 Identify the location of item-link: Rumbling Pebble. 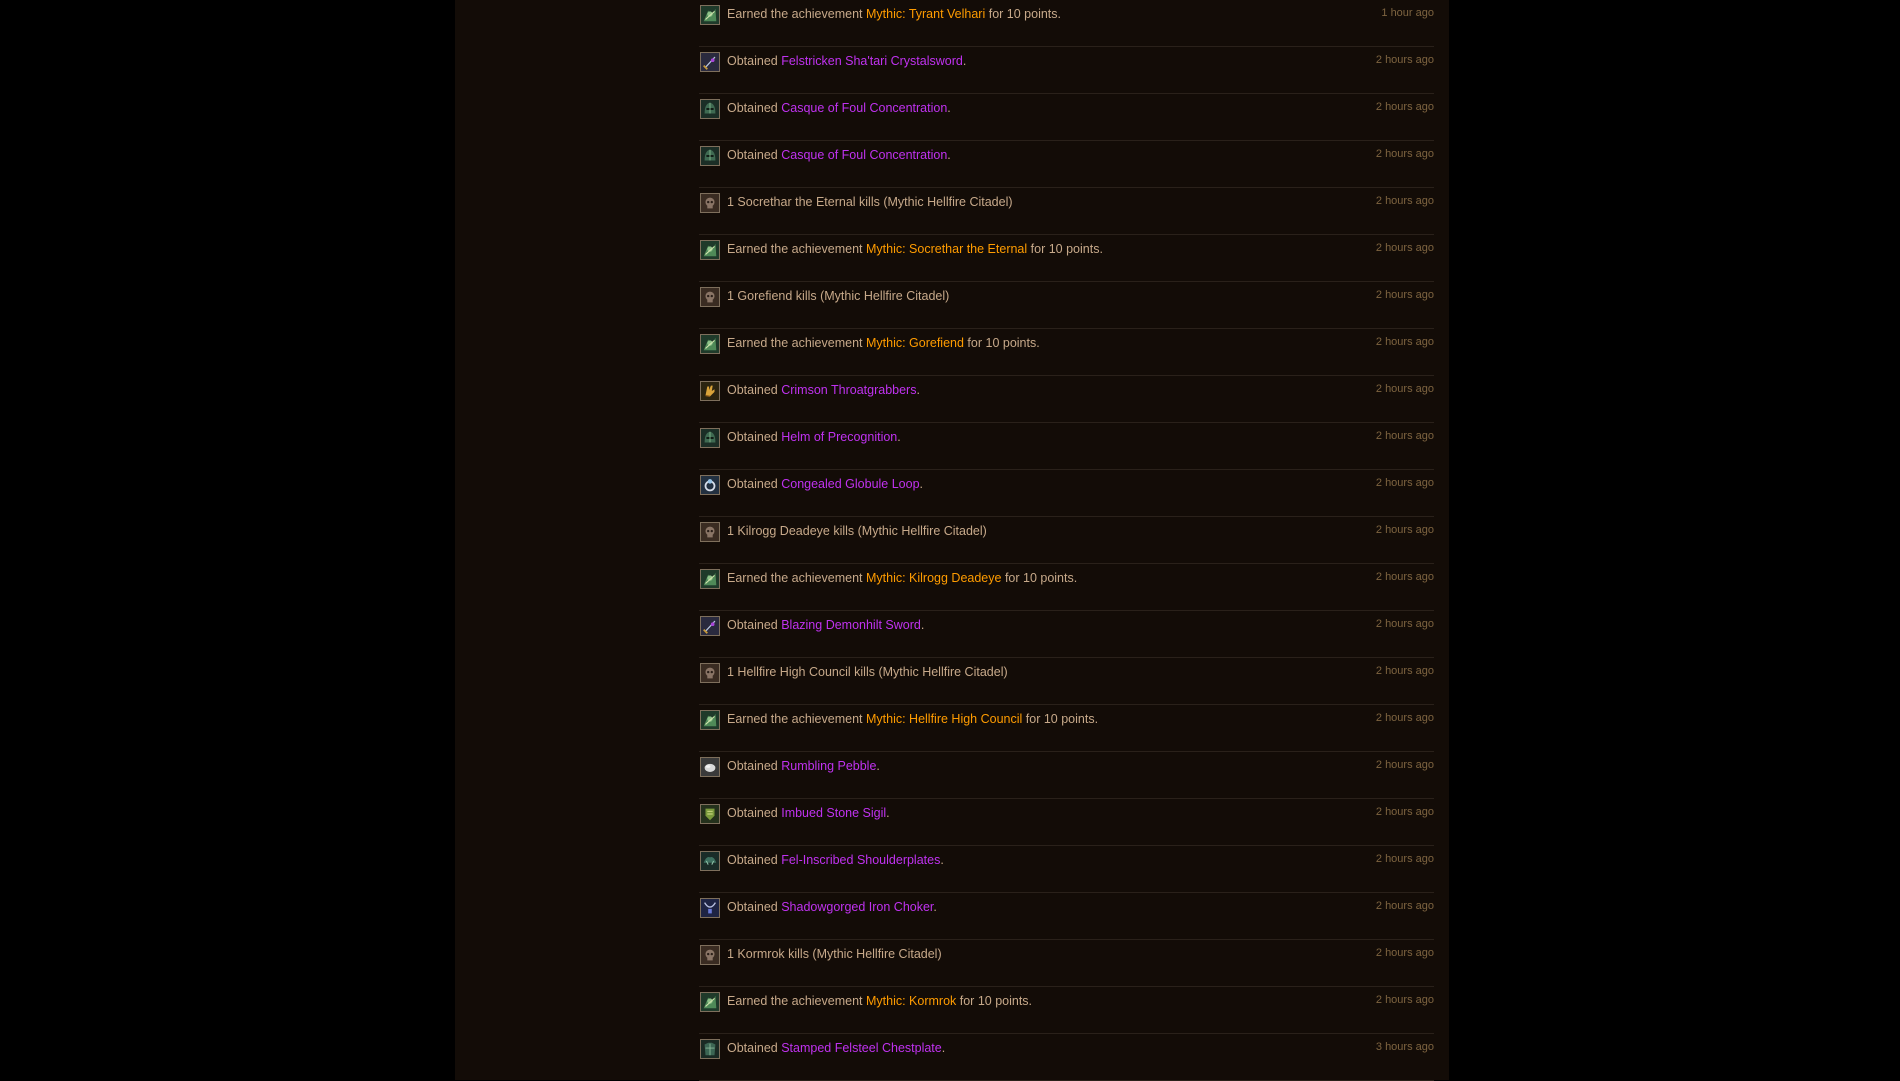
(828, 766).